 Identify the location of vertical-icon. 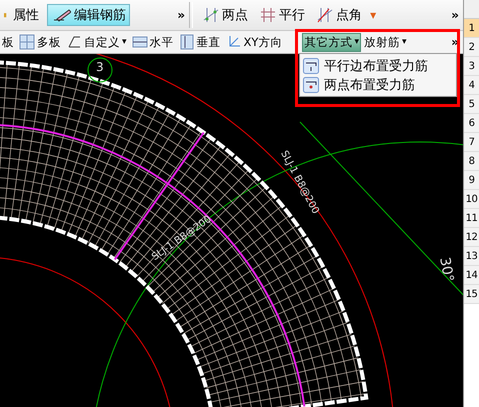
(186, 42).